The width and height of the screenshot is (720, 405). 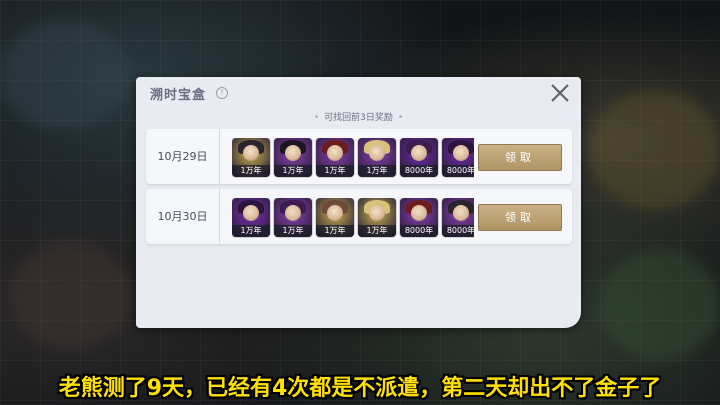 I want to click on info-icon: !, so click(x=222, y=93).